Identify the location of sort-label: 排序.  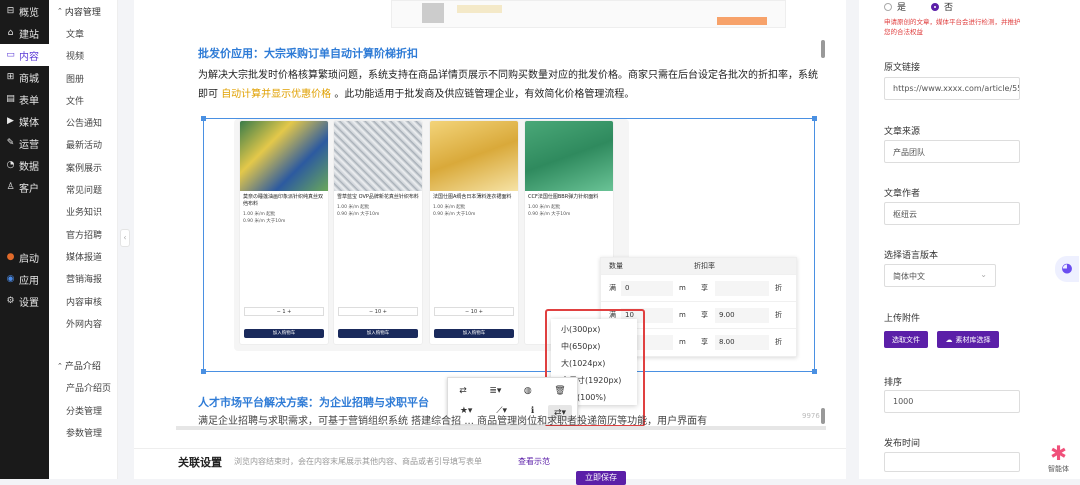
(893, 383).